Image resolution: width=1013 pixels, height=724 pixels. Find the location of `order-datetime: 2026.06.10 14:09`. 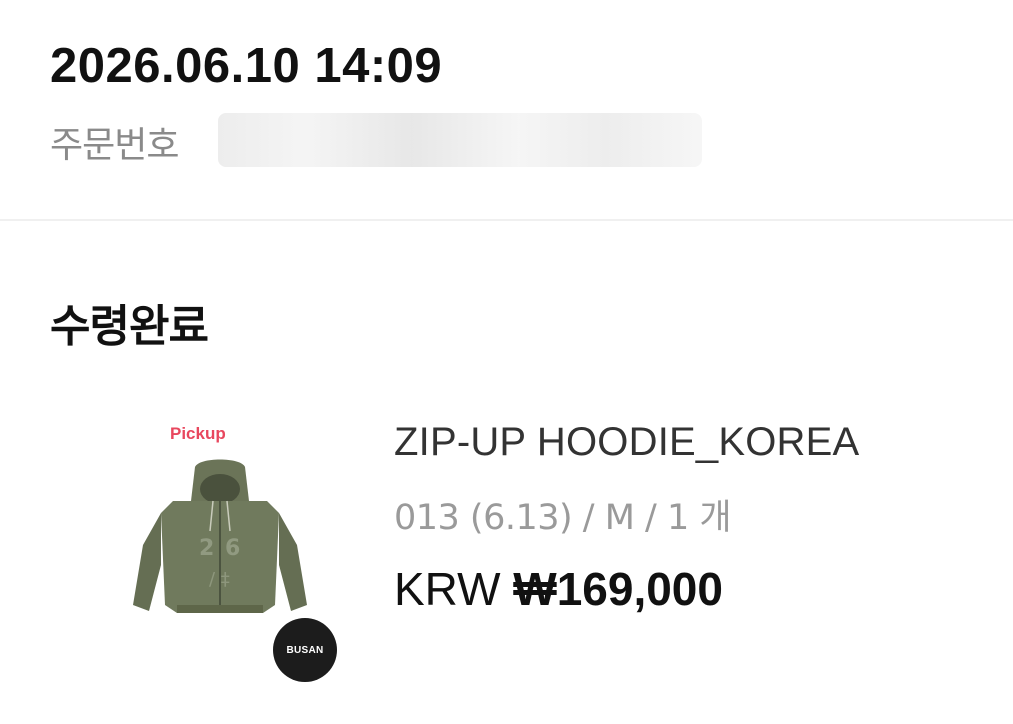

order-datetime: 2026.06.10 14:09 is located at coordinates (246, 66).